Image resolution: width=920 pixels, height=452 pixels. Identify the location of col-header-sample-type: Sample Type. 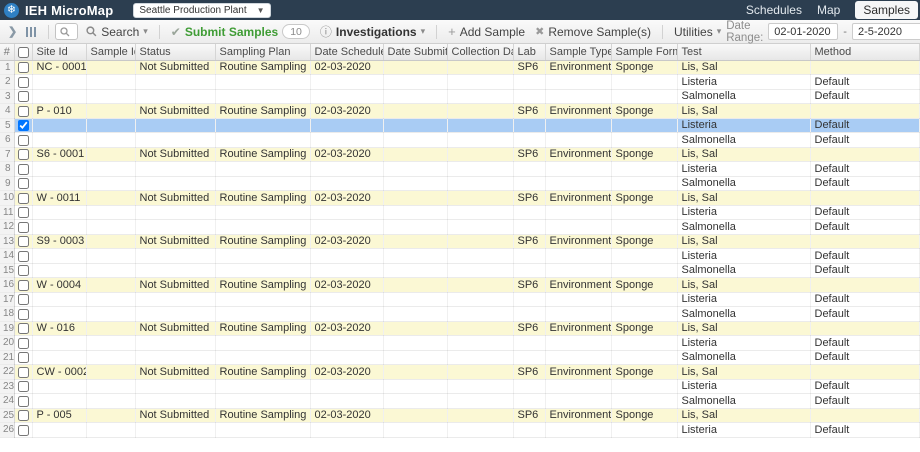
(578, 52).